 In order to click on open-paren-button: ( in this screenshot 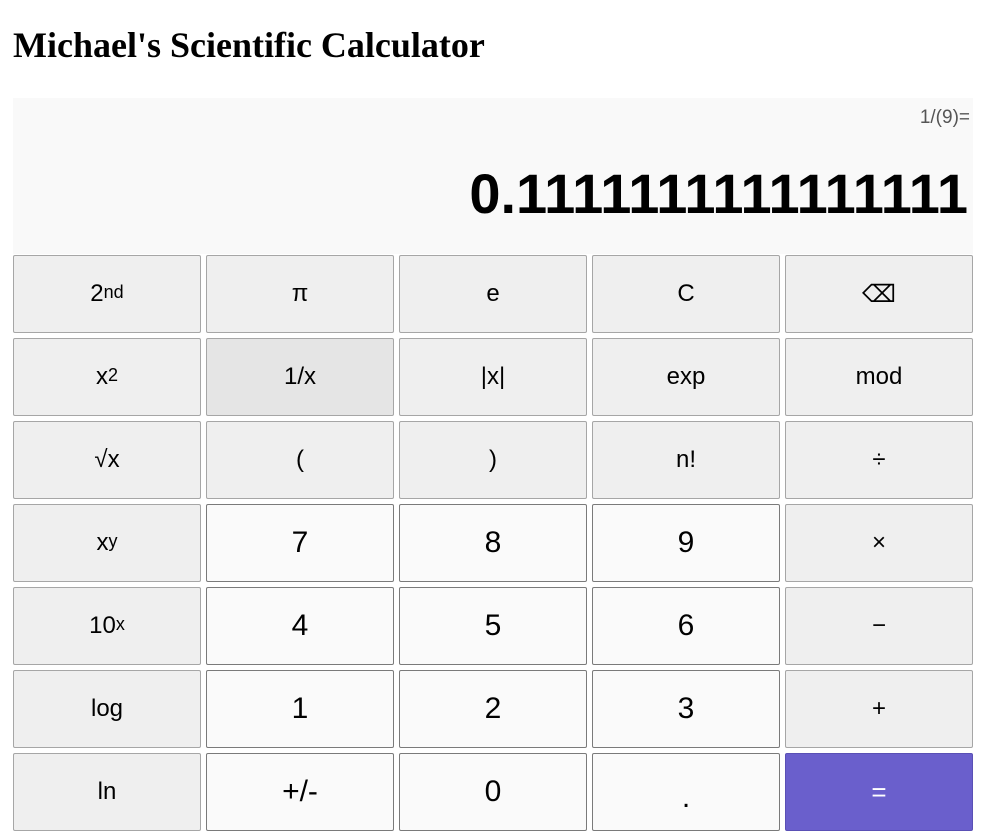, I will do `click(300, 460)`.